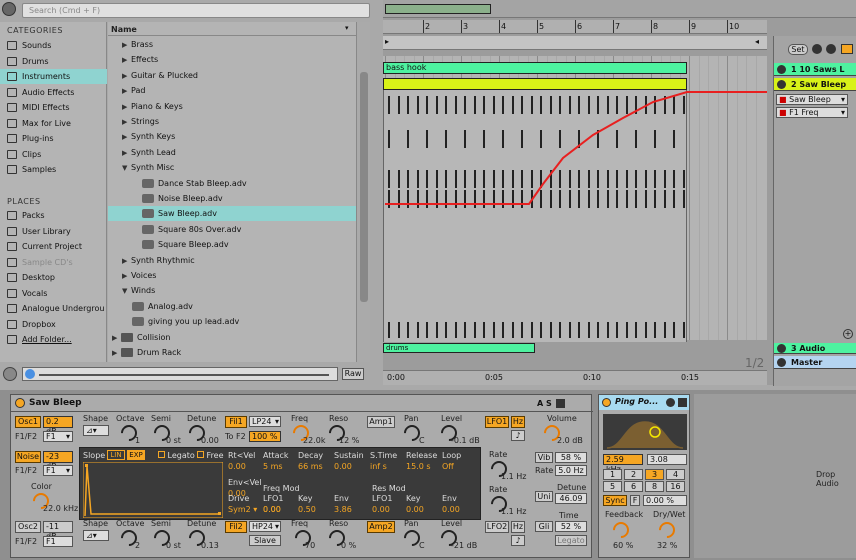  Describe the element at coordinates (575, 153) in the screenshot. I see `automation-curve` at that location.